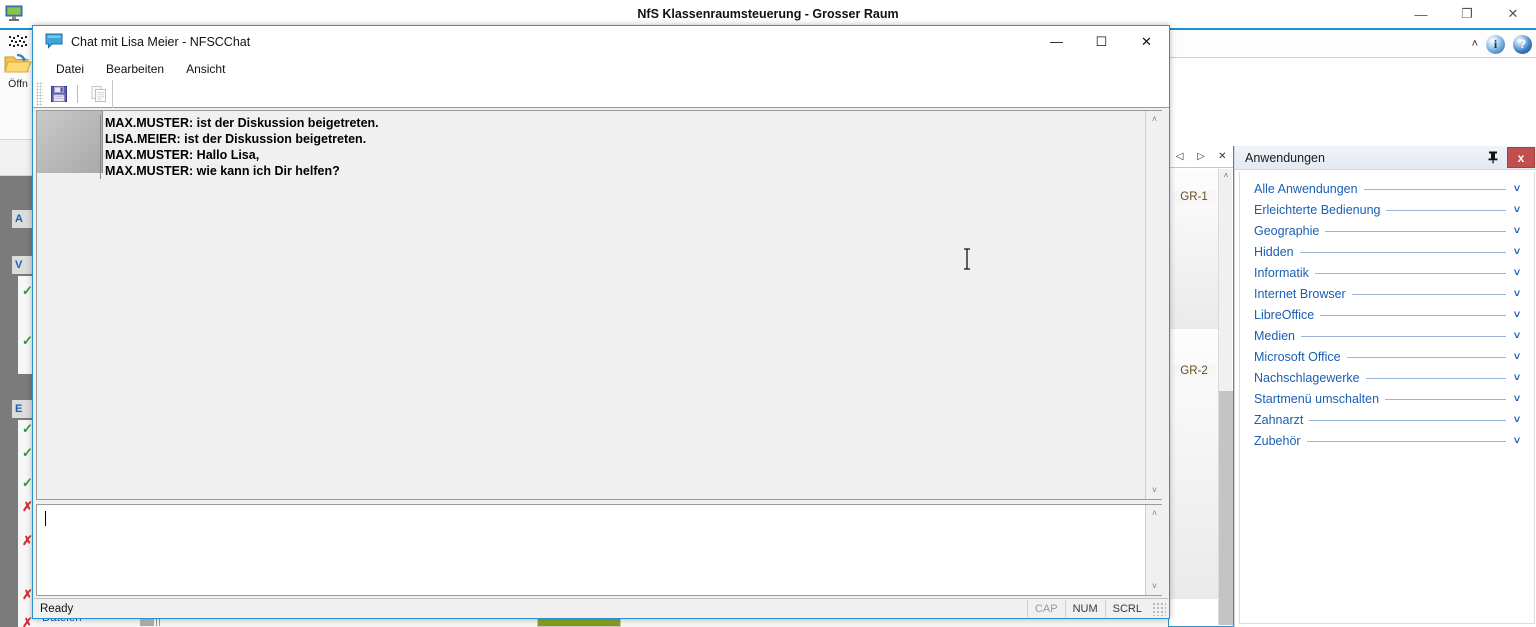 This screenshot has height=627, width=1536. Describe the element at coordinates (1387, 230) in the screenshot. I see `category-row: Geographie ˅` at that location.